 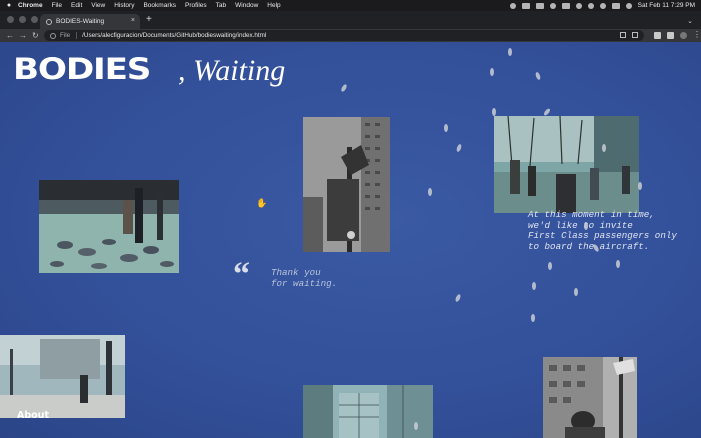 I want to click on menu-edit: Edit, so click(x=76, y=5).